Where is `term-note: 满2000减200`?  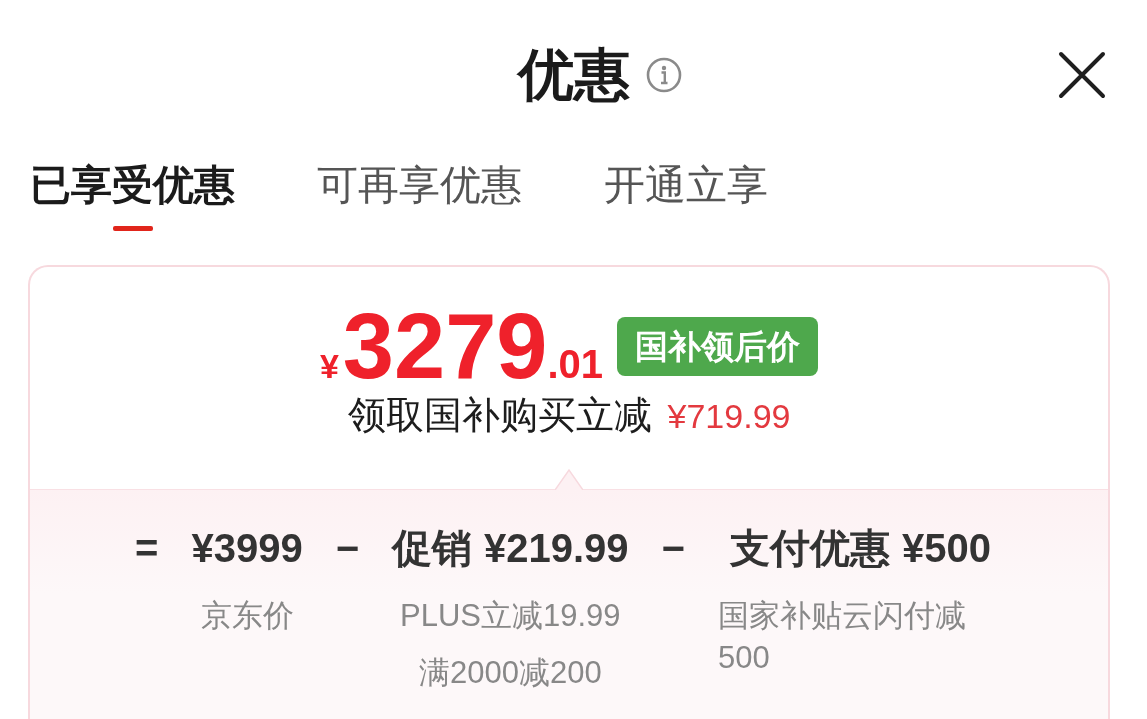 term-note: 满2000减200 is located at coordinates (510, 673).